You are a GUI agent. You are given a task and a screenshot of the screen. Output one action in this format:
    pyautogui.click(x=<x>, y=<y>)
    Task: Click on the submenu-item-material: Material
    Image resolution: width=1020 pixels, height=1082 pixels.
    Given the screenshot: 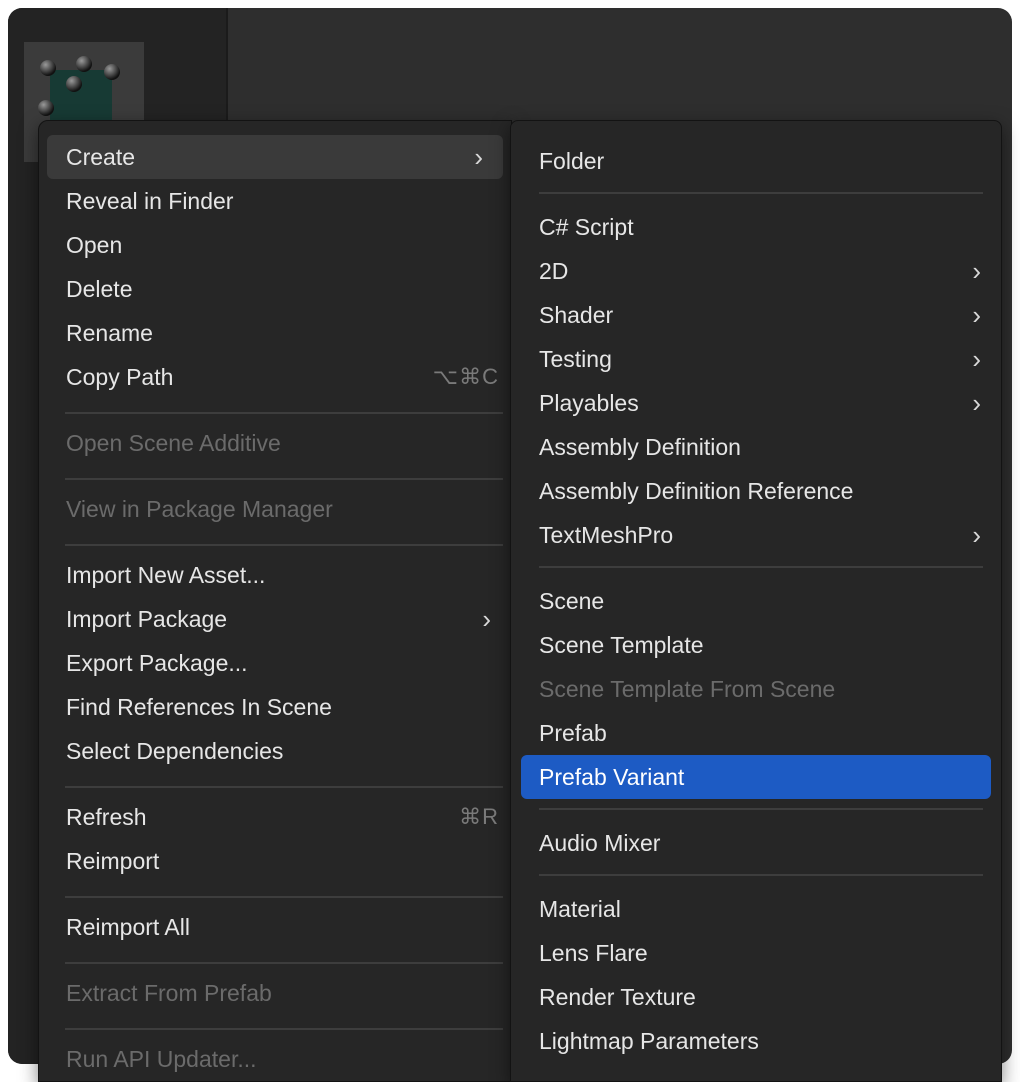 What is the action you would take?
    pyautogui.click(x=756, y=909)
    